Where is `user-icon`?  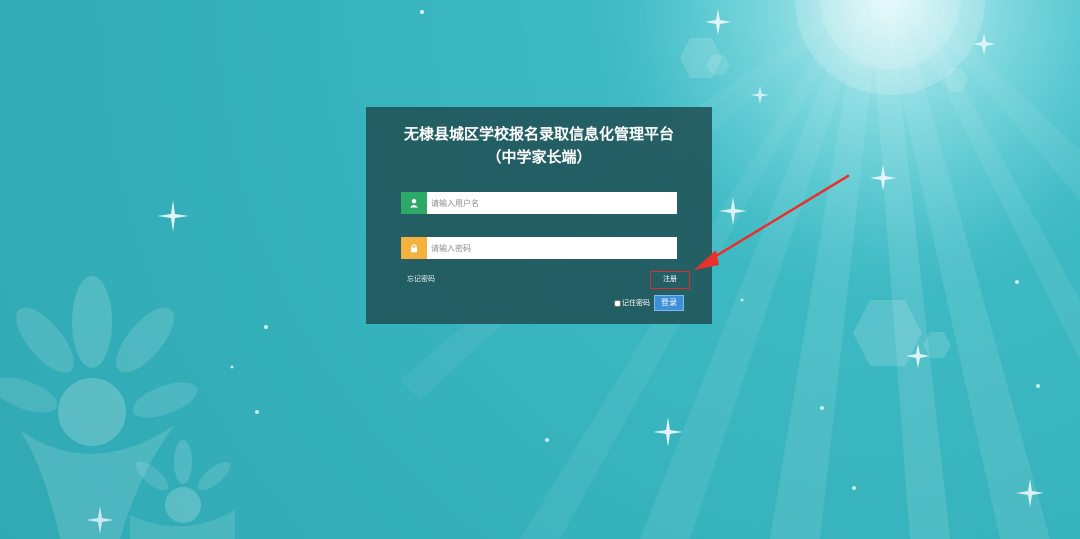 user-icon is located at coordinates (414, 203).